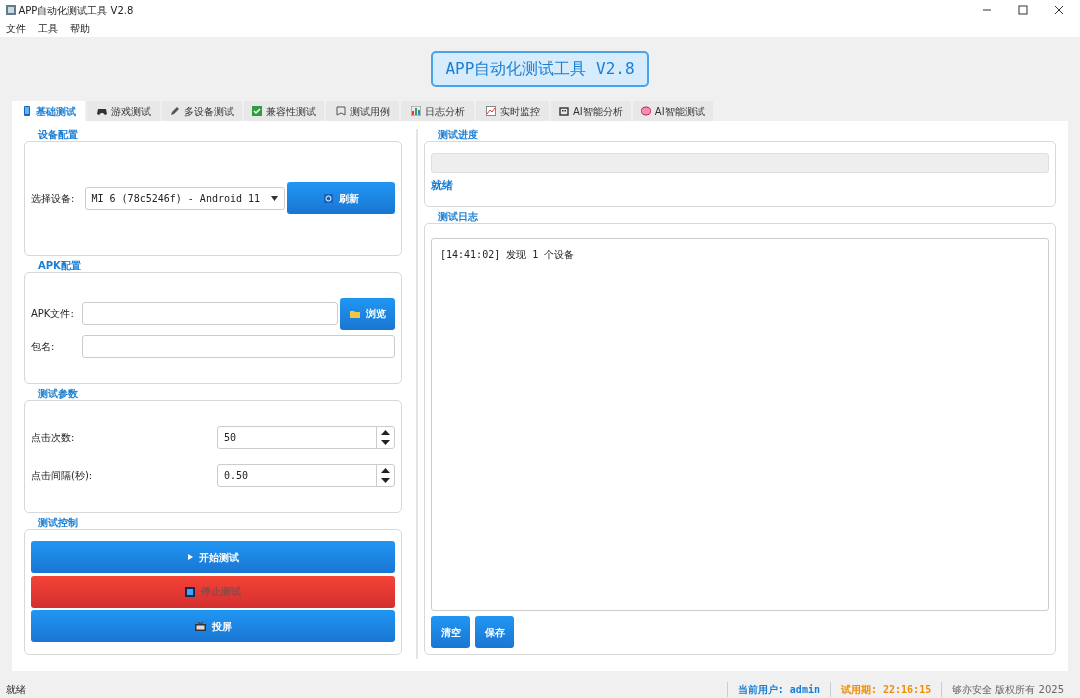 This screenshot has height=698, width=1080. Describe the element at coordinates (76, 10) in the screenshot. I see `window-title: APP自动化测试工具 V2.8` at that location.